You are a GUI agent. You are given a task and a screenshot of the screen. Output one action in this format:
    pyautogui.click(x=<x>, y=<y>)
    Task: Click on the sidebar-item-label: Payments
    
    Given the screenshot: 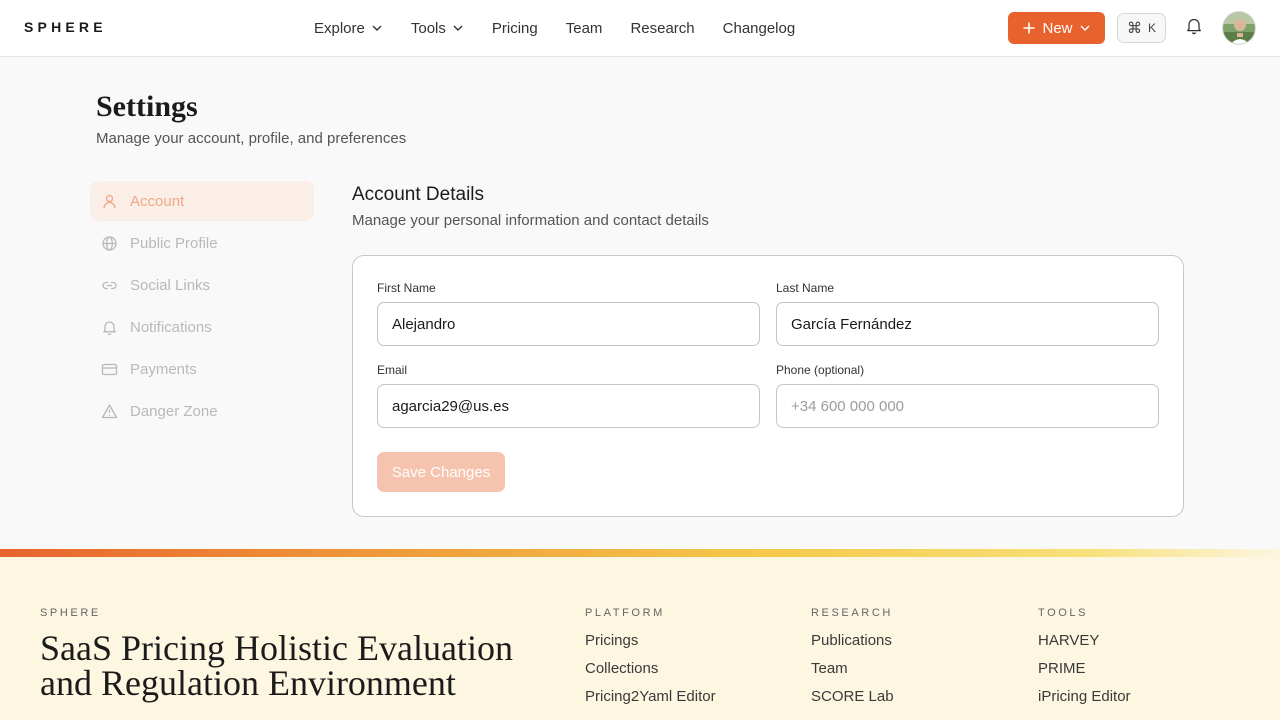 What is the action you would take?
    pyautogui.click(x=163, y=369)
    